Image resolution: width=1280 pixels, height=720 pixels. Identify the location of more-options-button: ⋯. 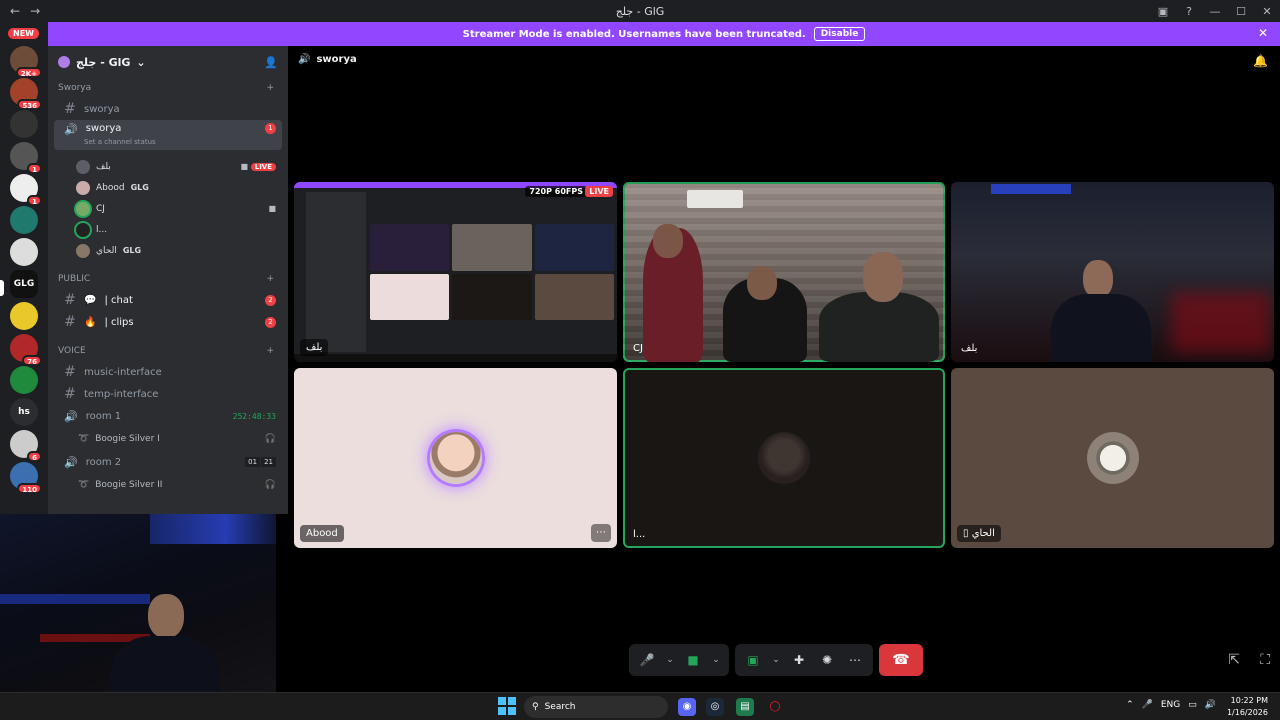
(601, 533).